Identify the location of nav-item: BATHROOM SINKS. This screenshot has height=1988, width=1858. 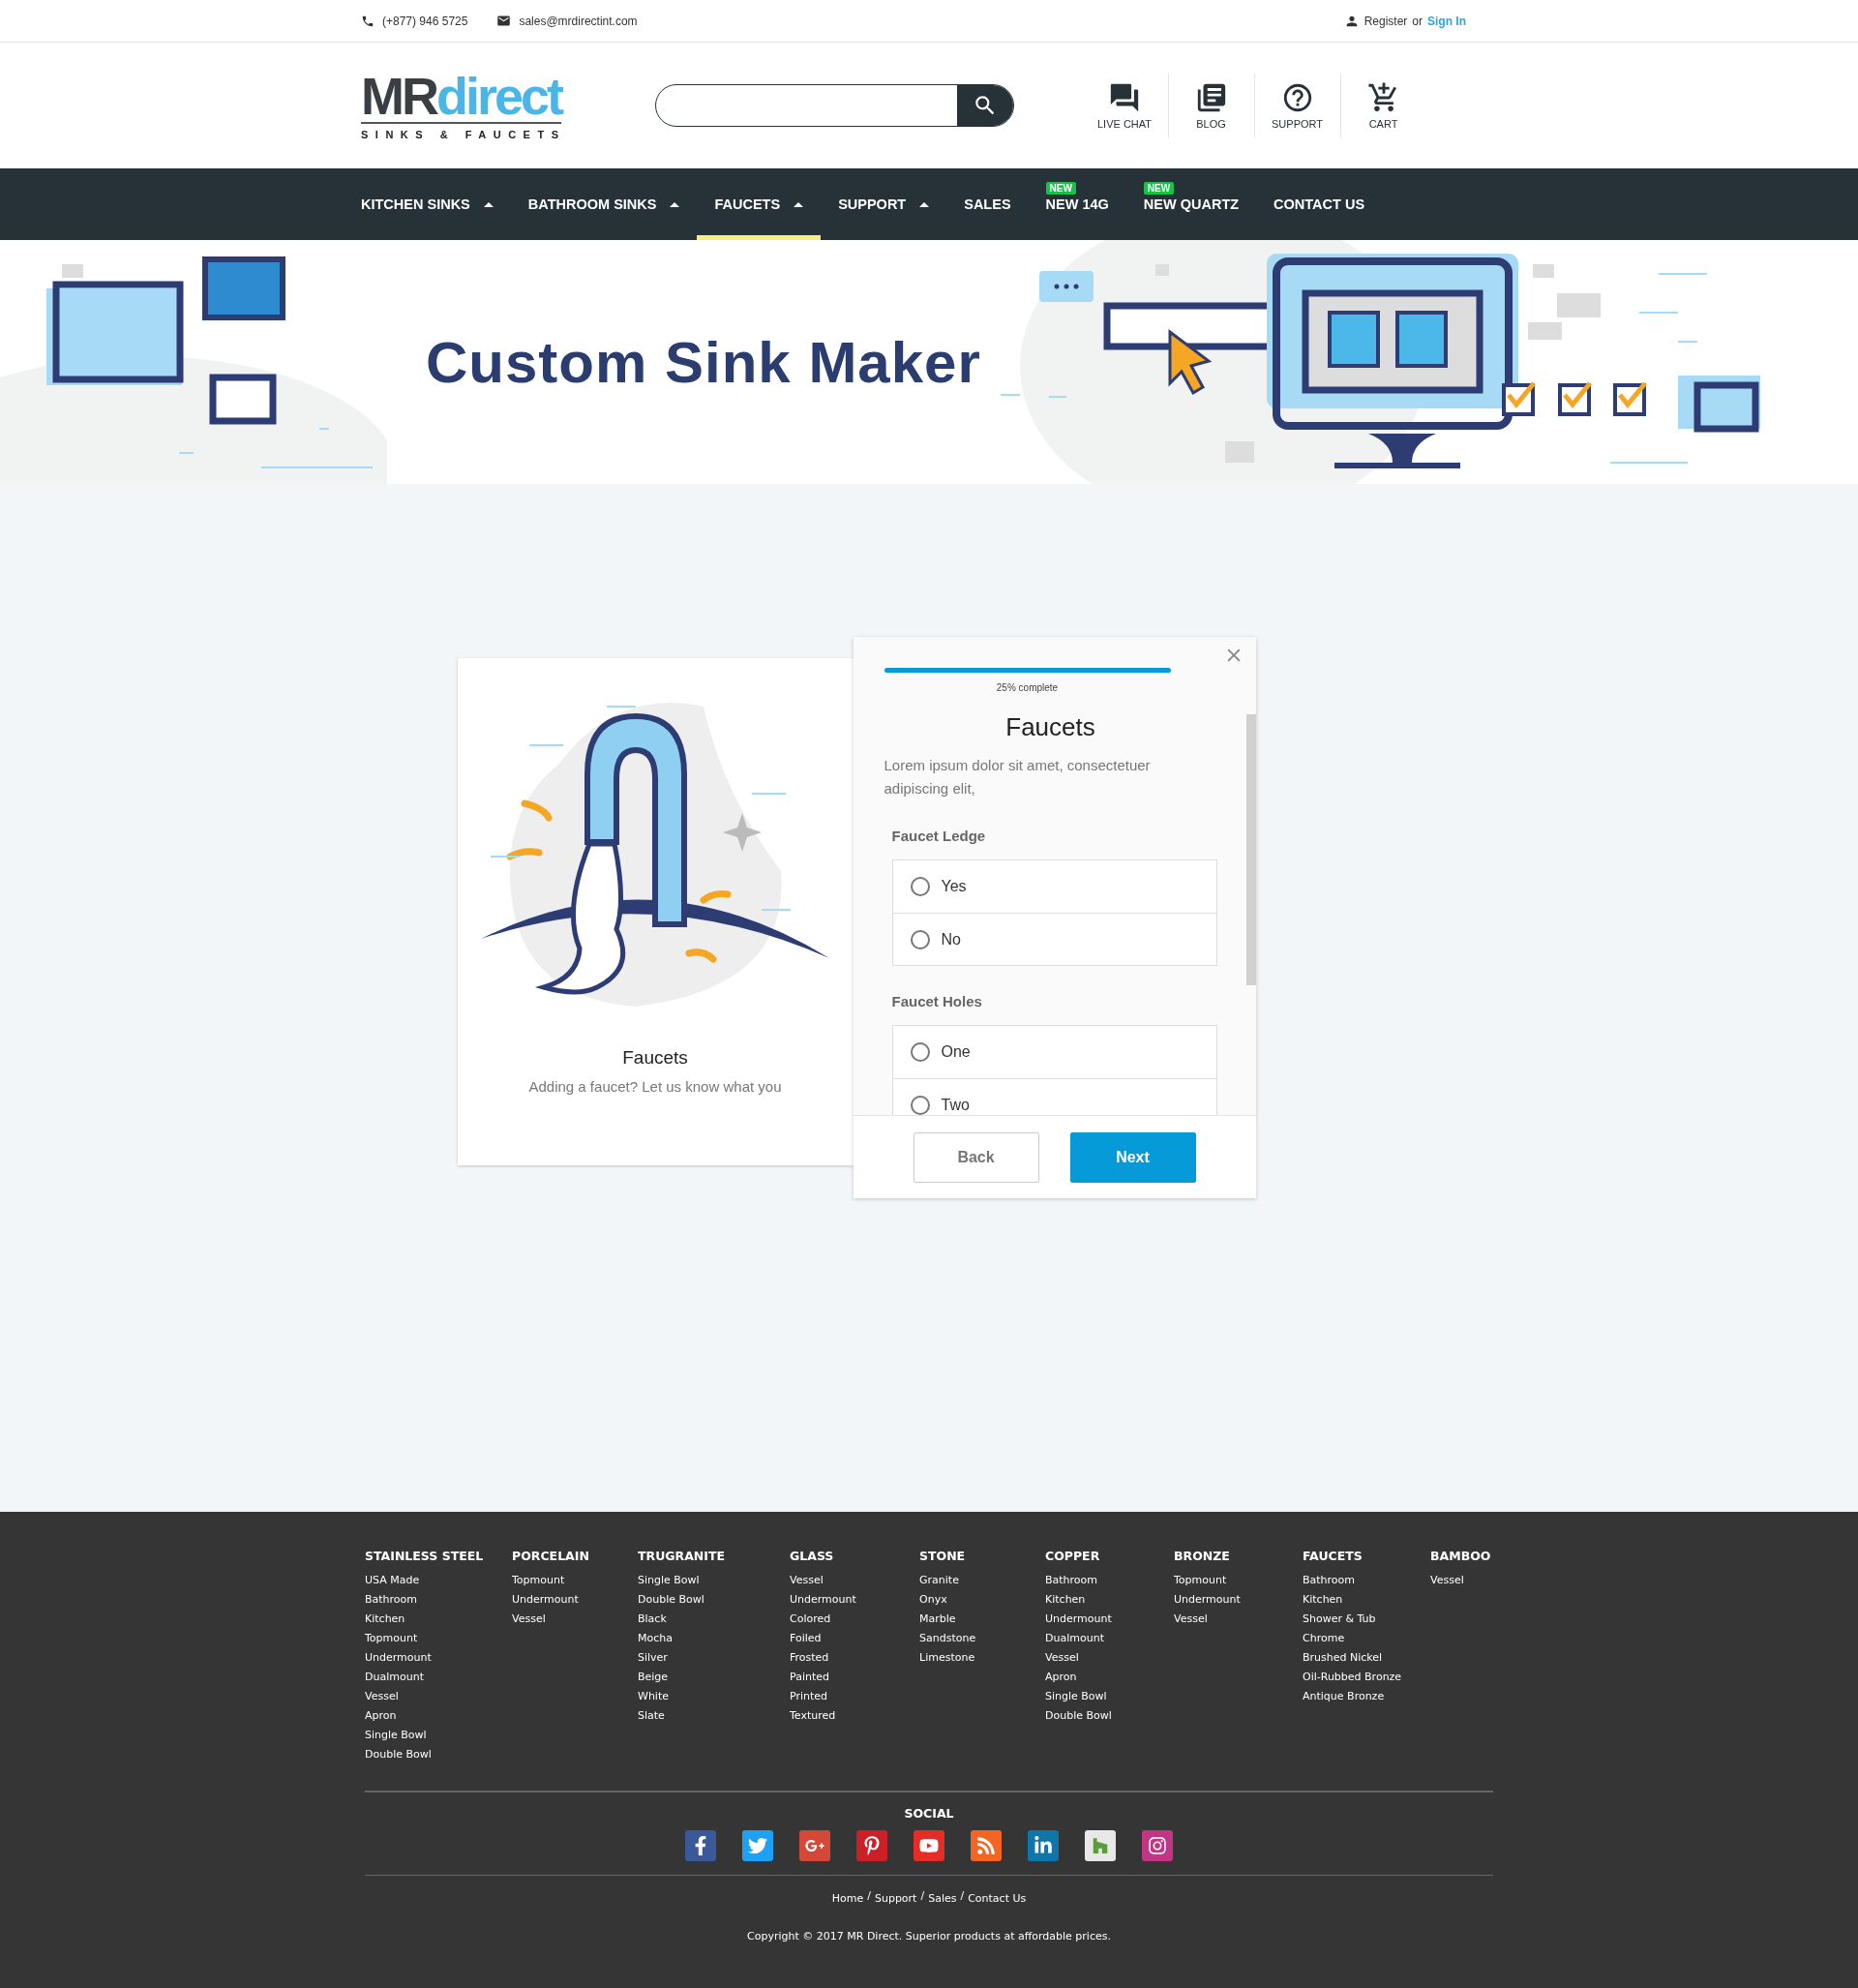
(604, 204).